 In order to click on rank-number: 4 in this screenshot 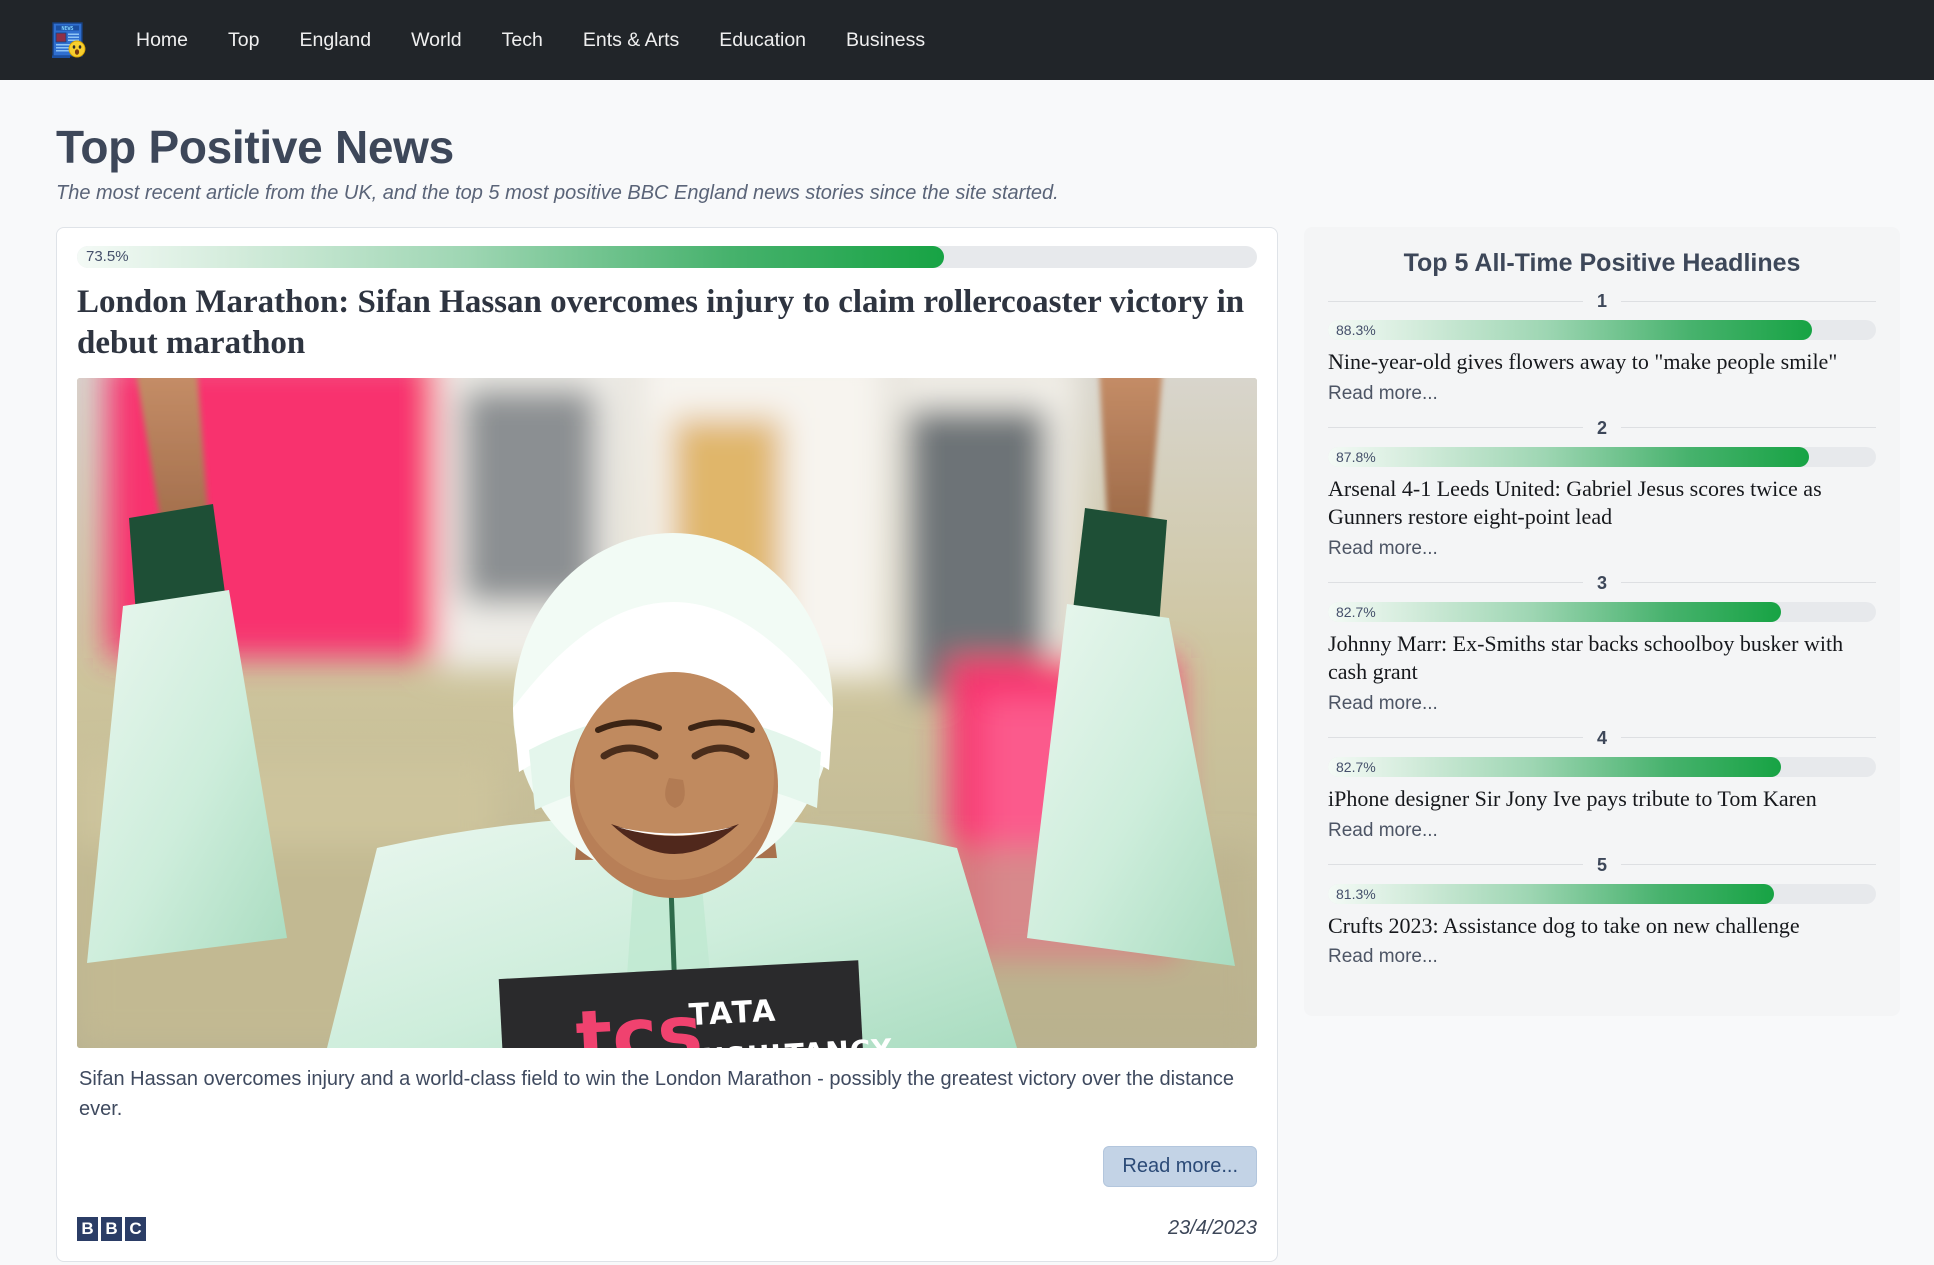, I will do `click(1602, 737)`.